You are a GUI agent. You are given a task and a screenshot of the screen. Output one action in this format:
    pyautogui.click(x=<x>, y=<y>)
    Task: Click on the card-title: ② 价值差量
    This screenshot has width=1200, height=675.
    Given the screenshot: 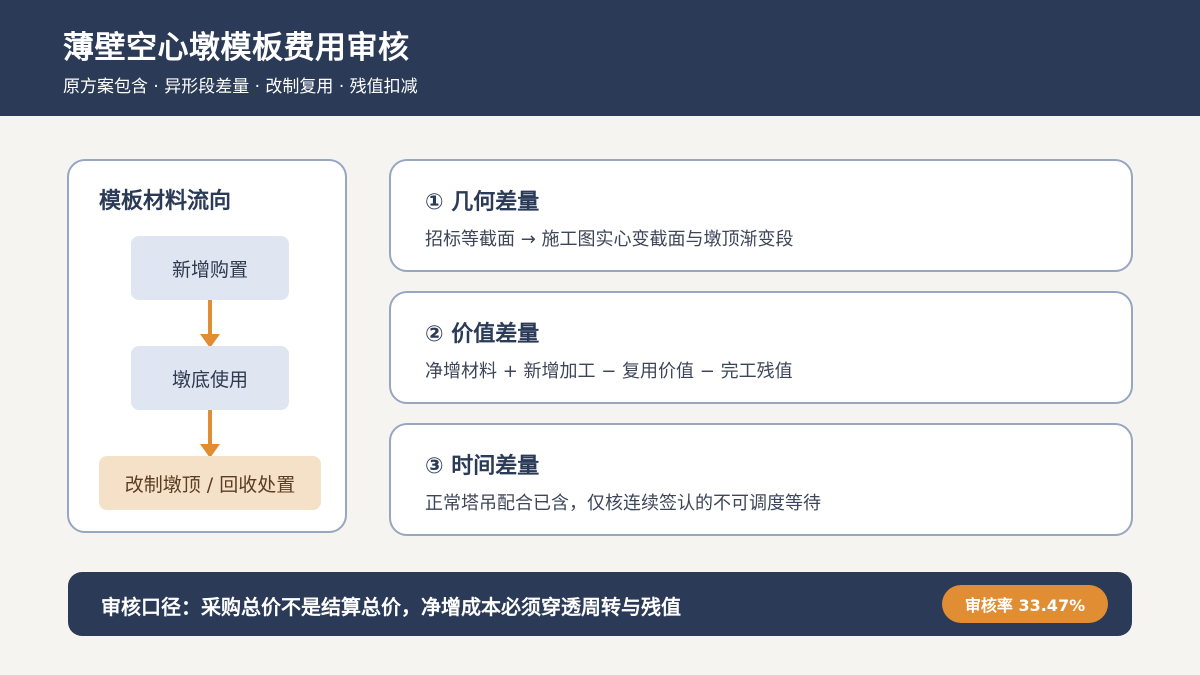 What is the action you would take?
    pyautogui.click(x=482, y=334)
    